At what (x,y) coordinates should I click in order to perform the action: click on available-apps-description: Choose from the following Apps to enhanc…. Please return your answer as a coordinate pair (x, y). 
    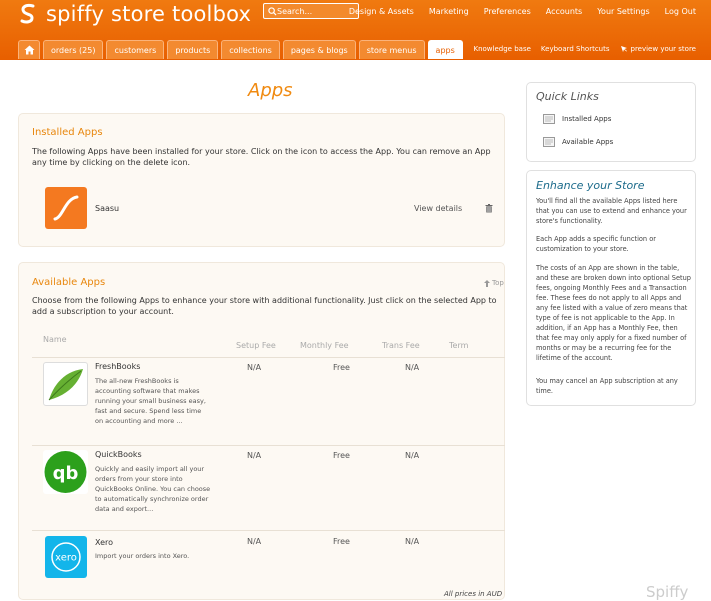
    Looking at the image, I should click on (264, 306).